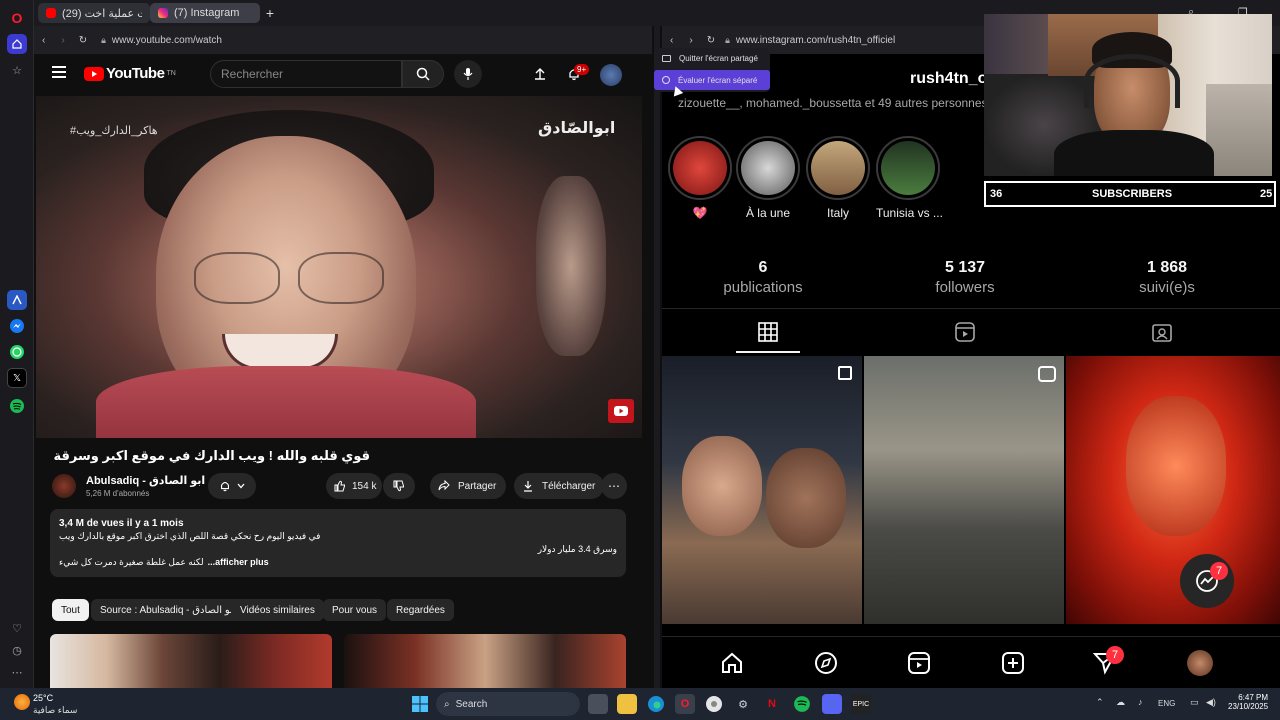  What do you see at coordinates (714, 704) in the screenshot?
I see `chrome-icon` at bounding box center [714, 704].